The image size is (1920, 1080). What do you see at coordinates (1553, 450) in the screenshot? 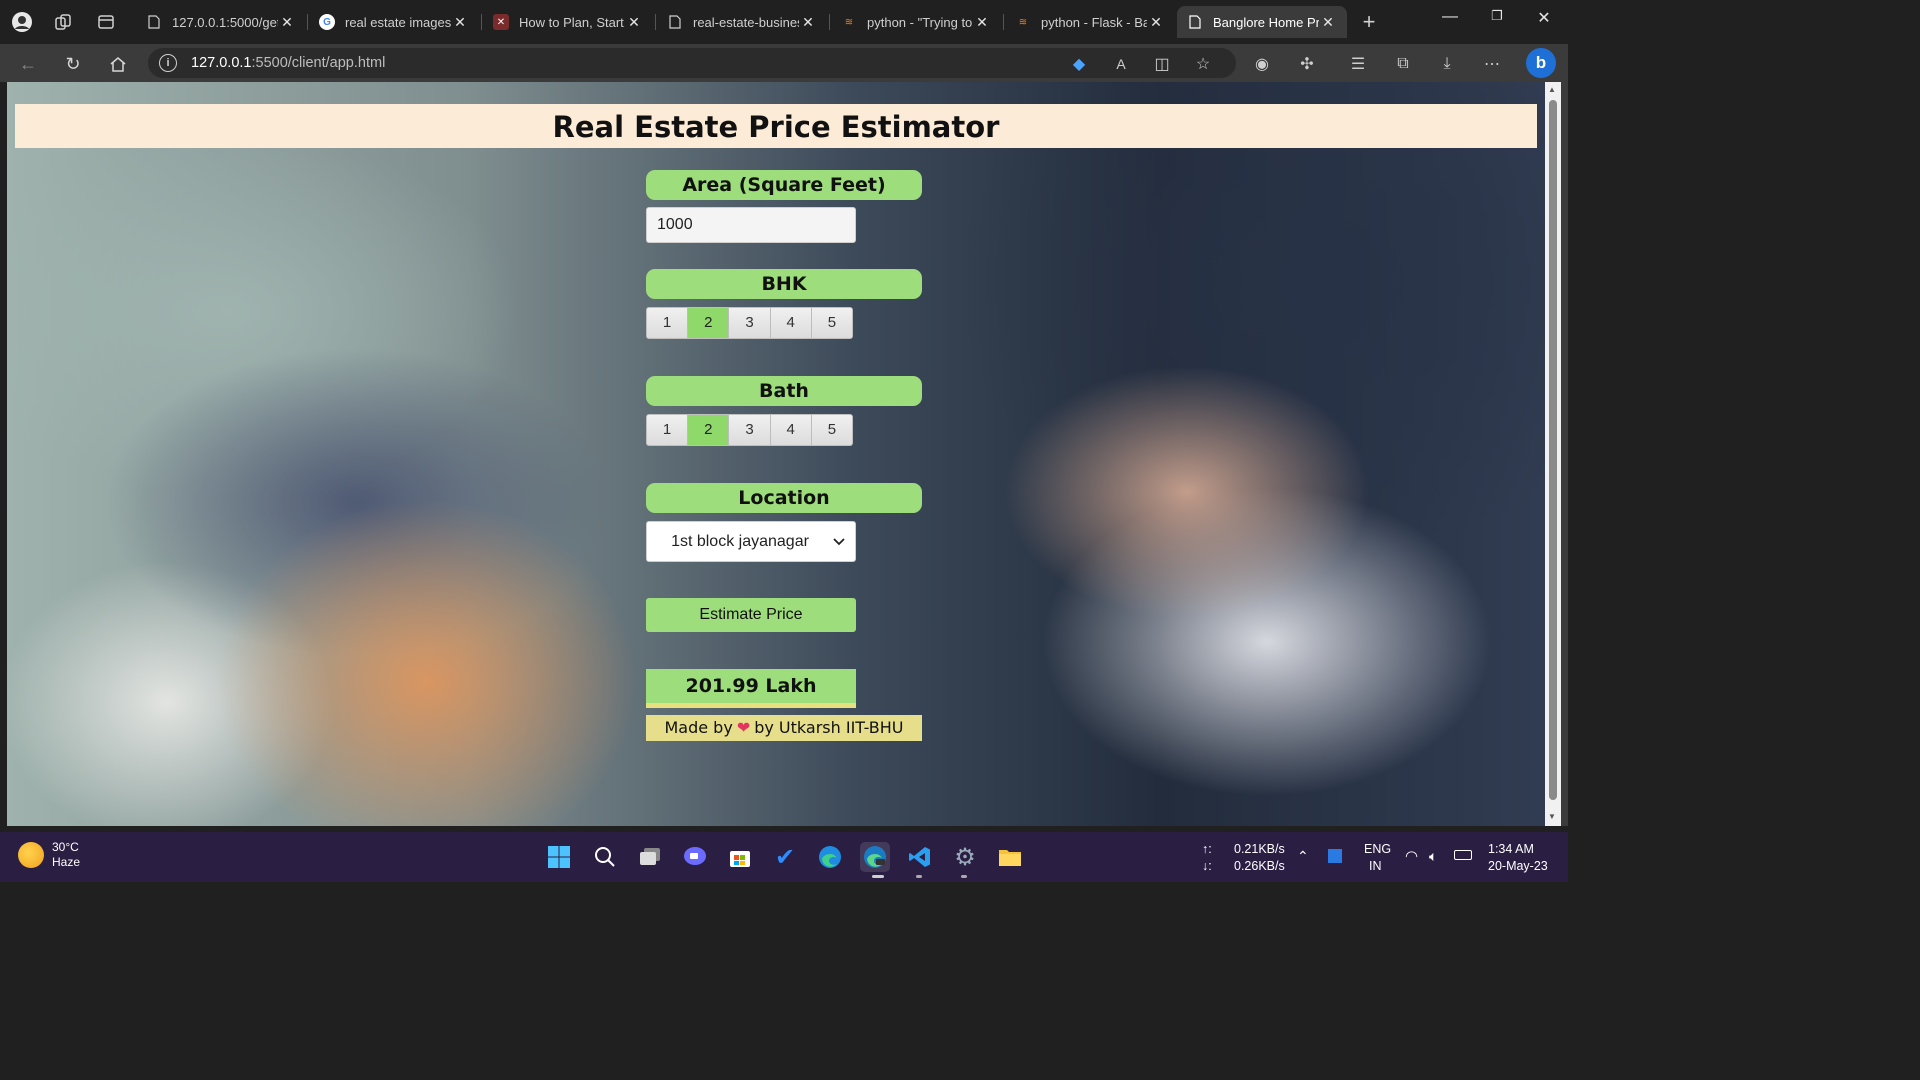
I see `scrollbar-thumb` at bounding box center [1553, 450].